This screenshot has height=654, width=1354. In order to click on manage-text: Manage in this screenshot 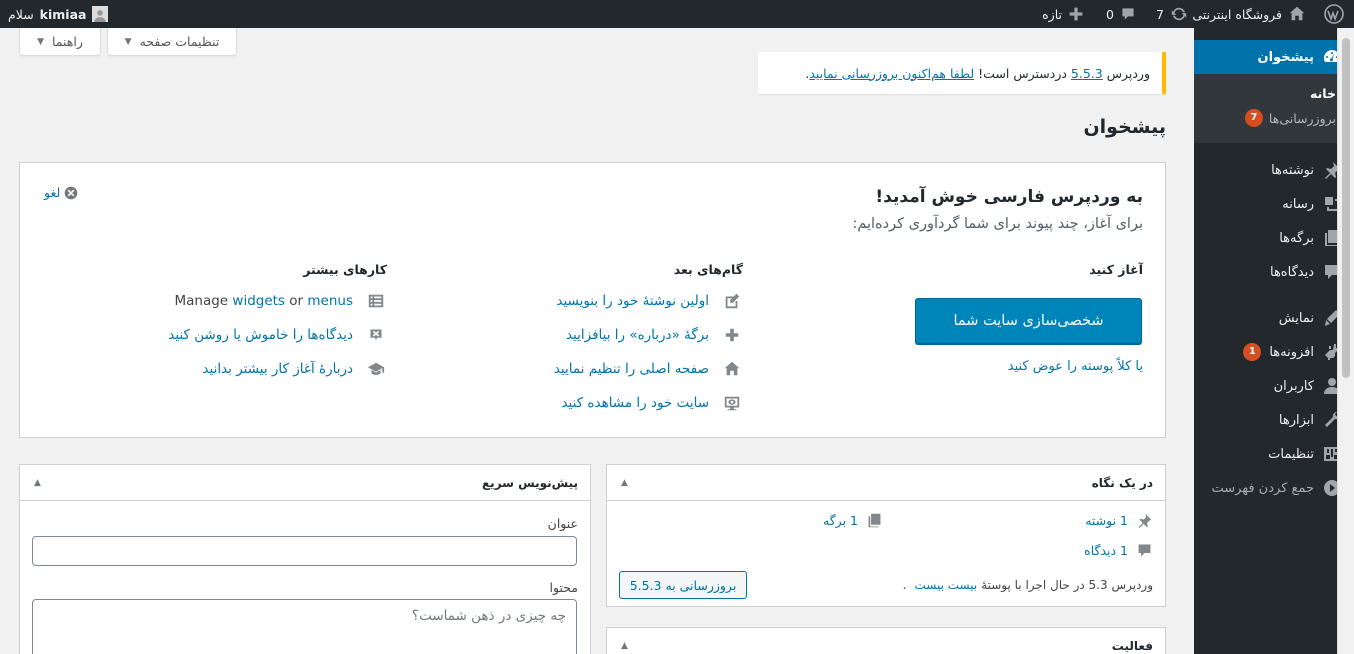, I will do `click(201, 301)`.